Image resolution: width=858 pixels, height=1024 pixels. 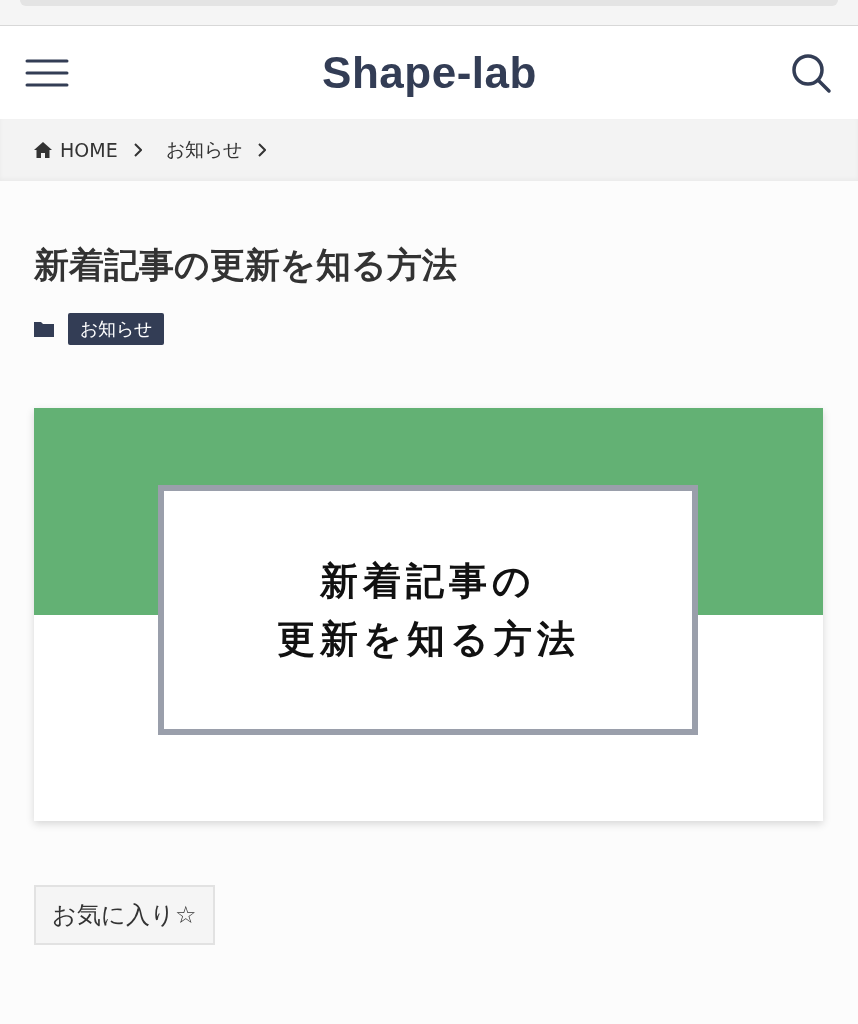 I want to click on favorite-button: お気に入り☆, so click(x=124, y=915).